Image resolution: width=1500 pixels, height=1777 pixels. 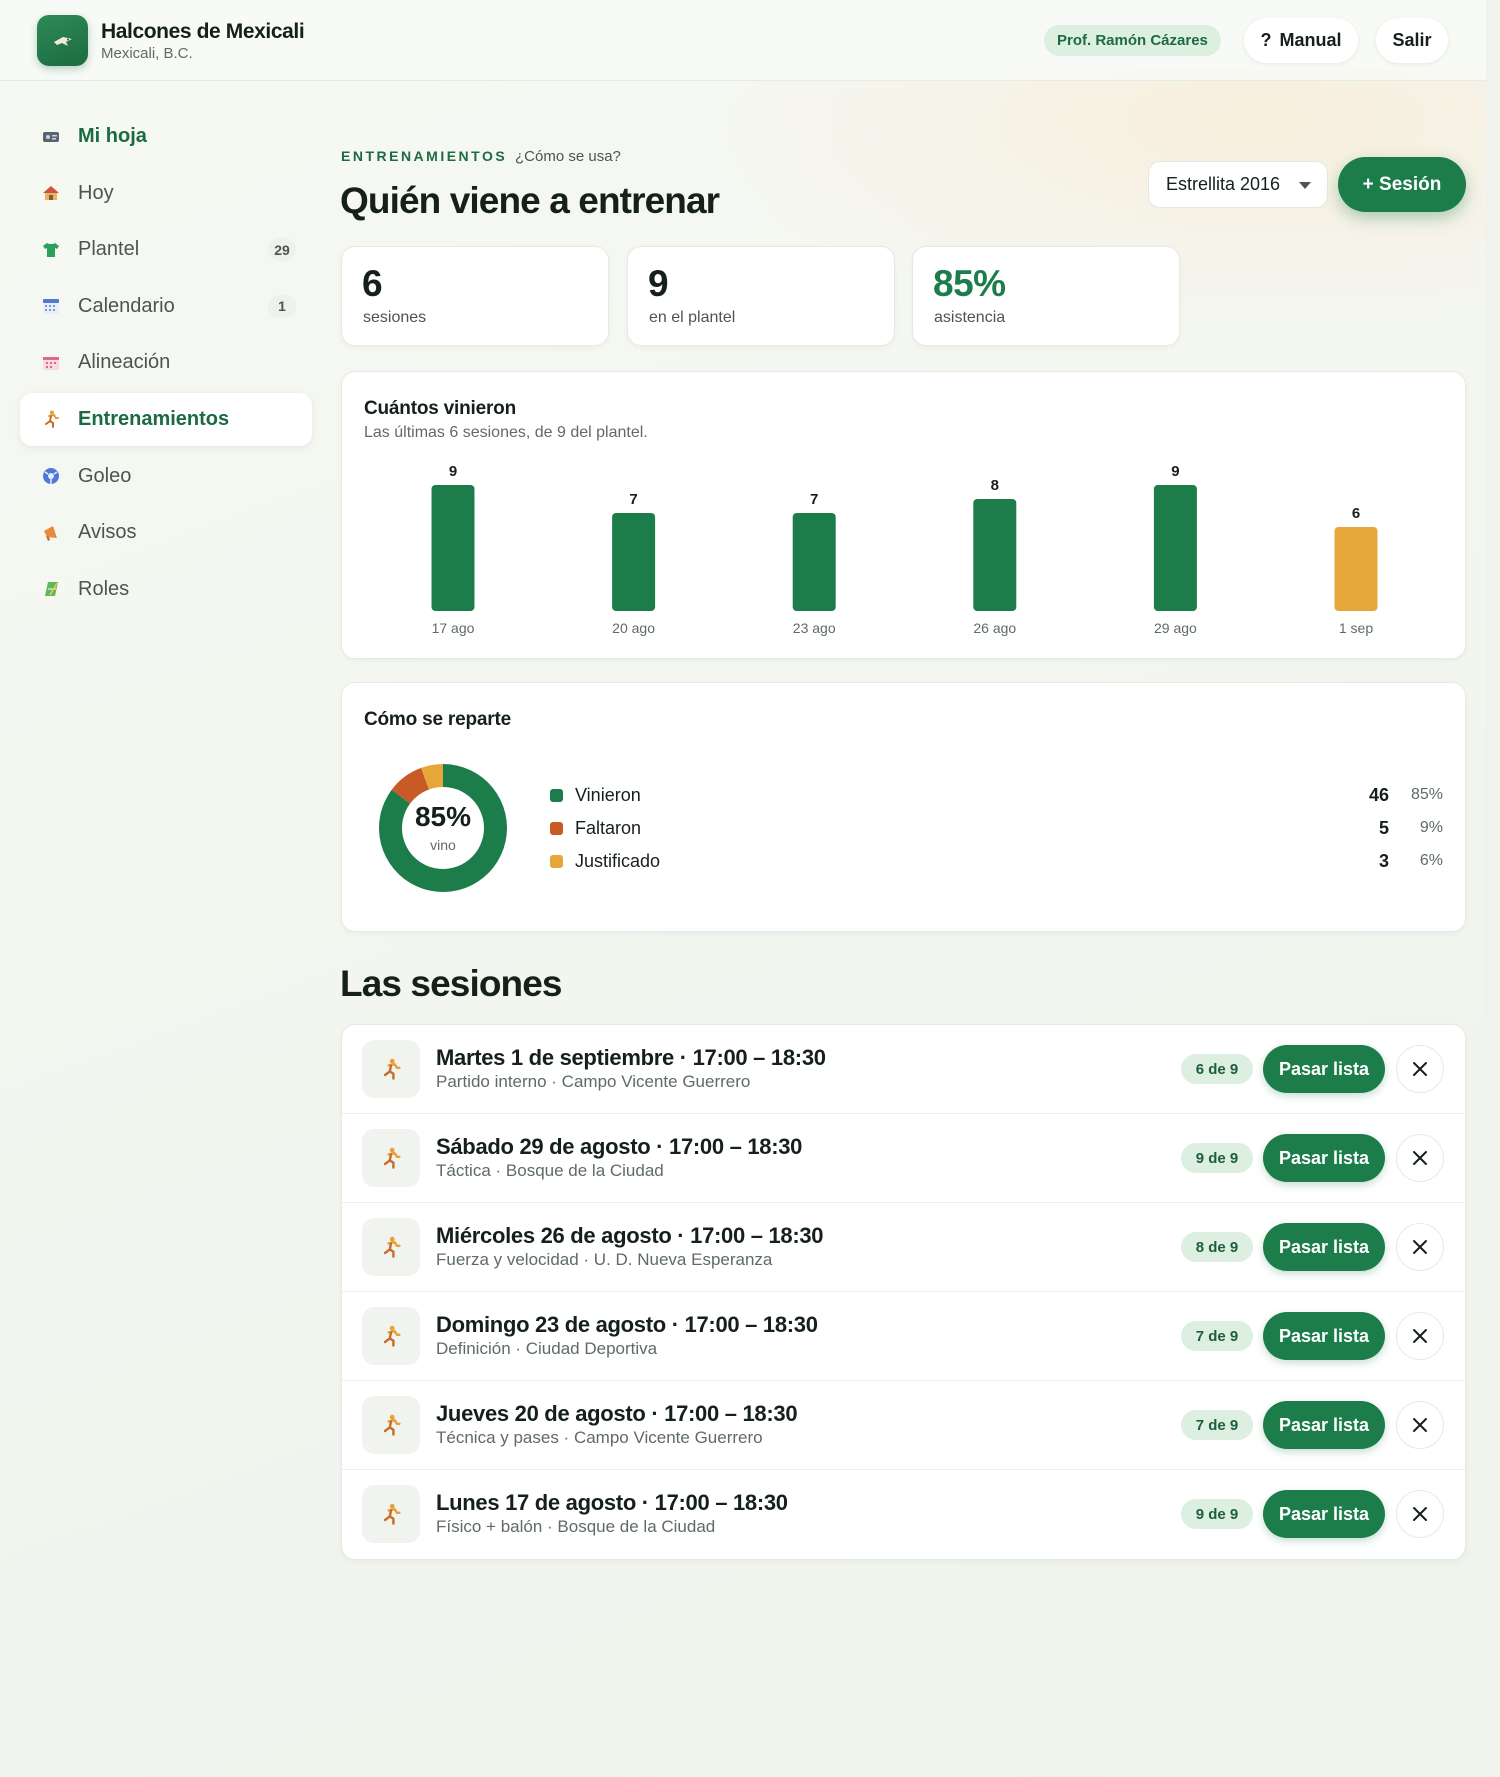 I want to click on club-logo-icon, so click(x=62, y=40).